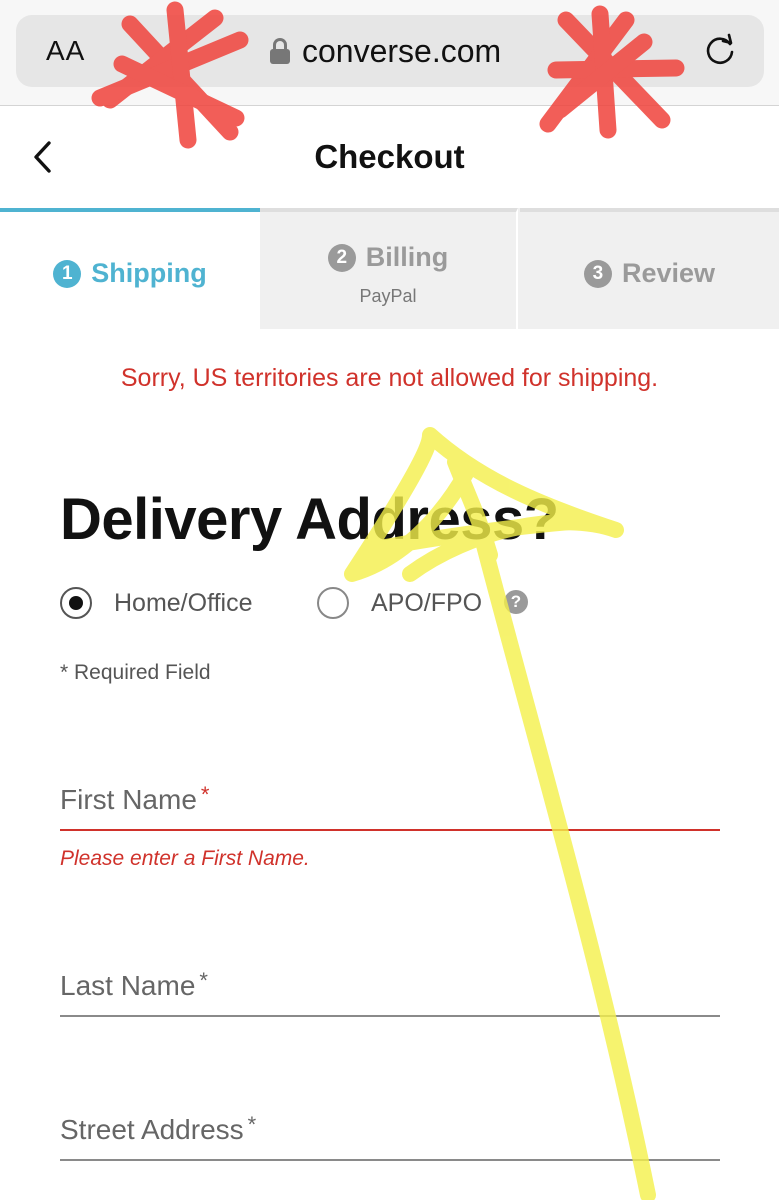  Describe the element at coordinates (333, 603) in the screenshot. I see `apo-fpo-radio` at that location.